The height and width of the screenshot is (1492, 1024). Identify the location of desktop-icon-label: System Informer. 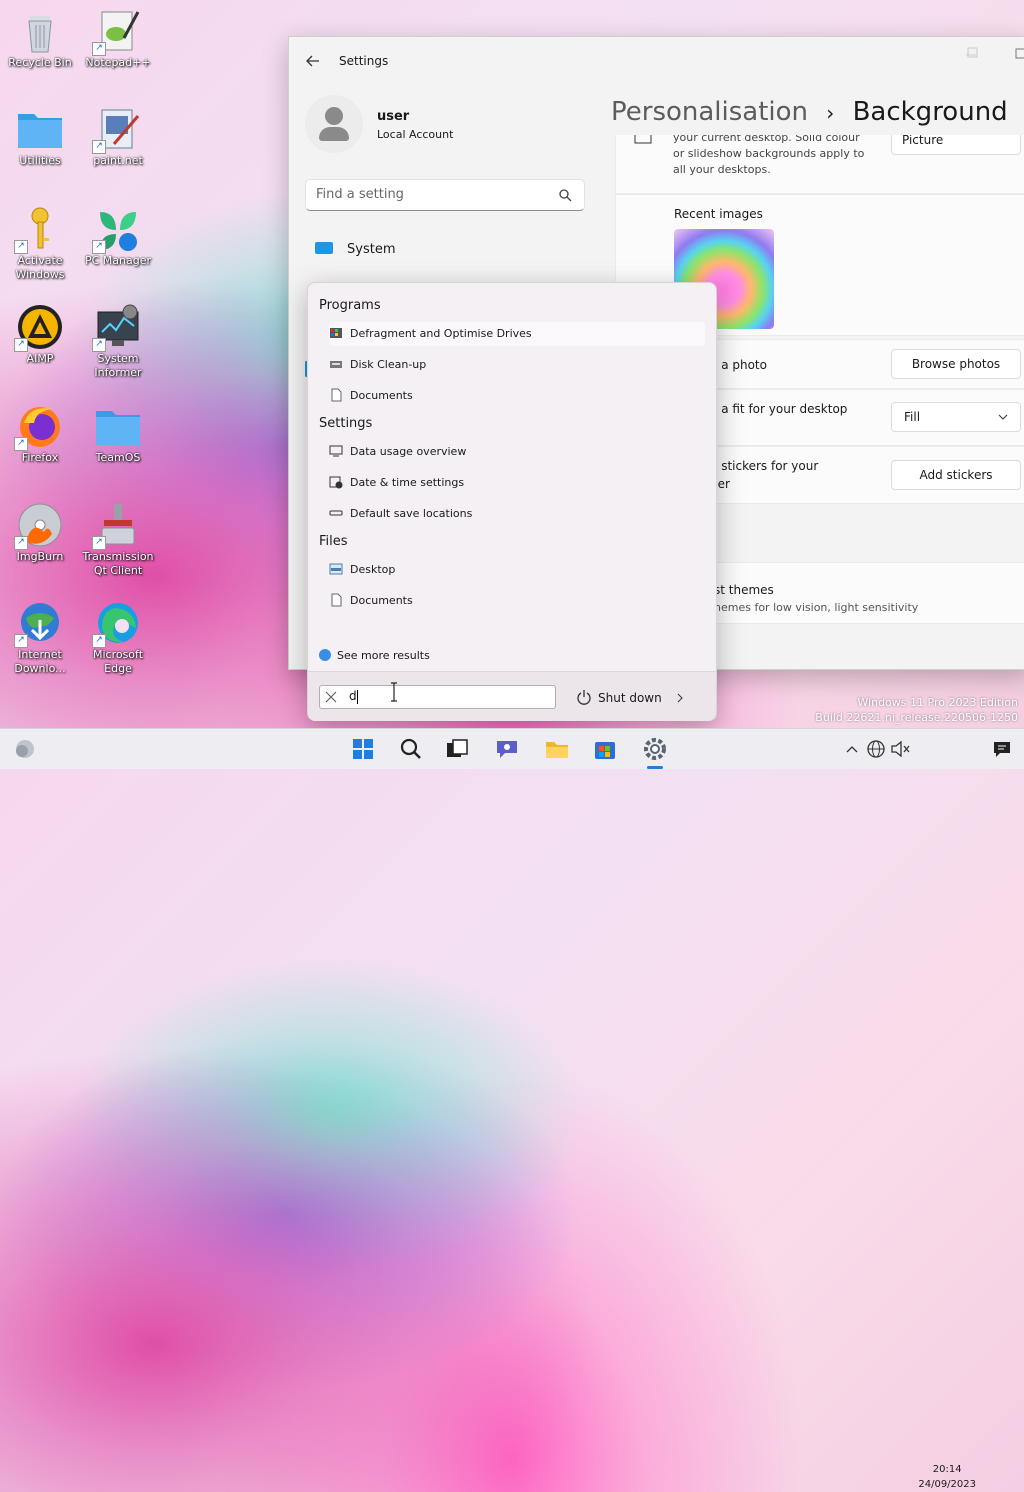
(118, 365).